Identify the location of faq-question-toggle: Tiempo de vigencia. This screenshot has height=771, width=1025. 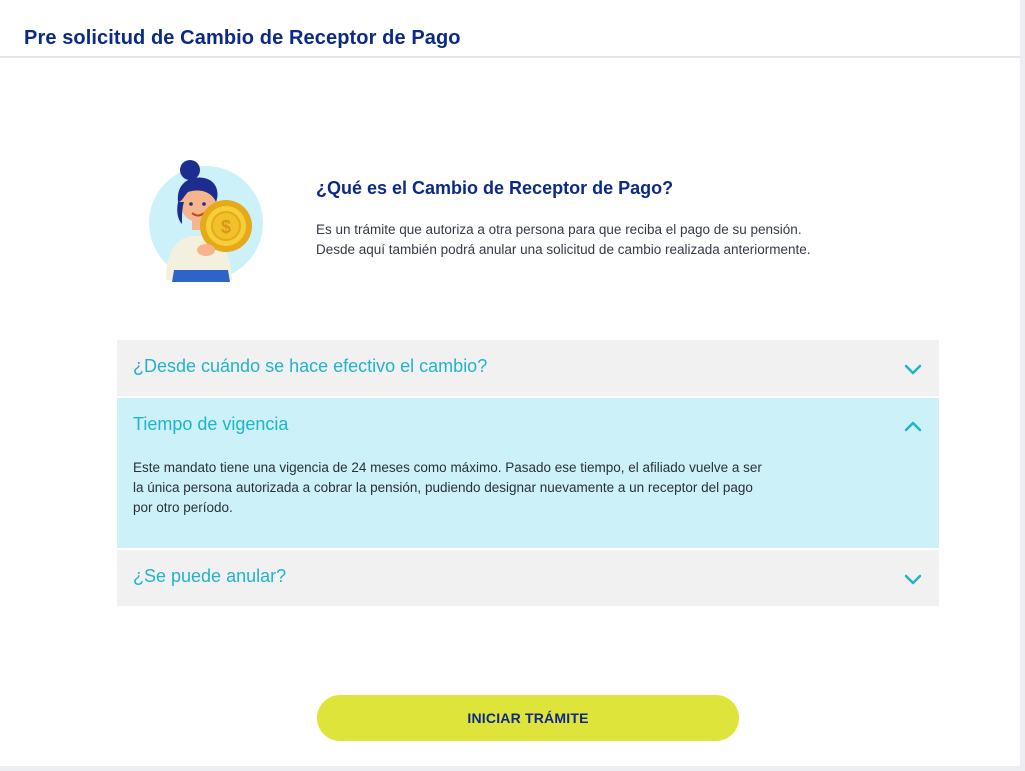
(528, 427).